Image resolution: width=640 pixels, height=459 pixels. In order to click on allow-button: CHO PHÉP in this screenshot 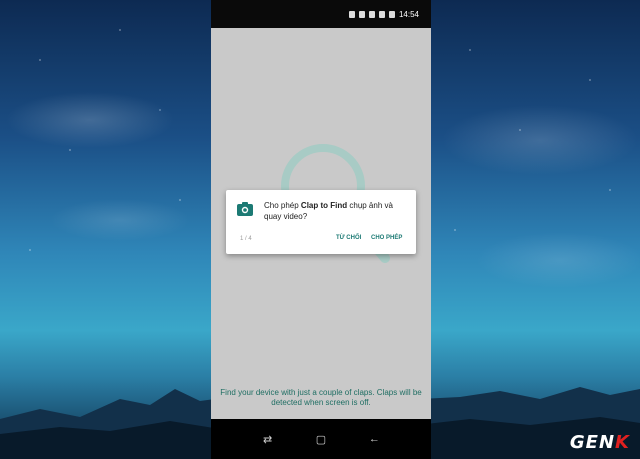, I will do `click(386, 238)`.